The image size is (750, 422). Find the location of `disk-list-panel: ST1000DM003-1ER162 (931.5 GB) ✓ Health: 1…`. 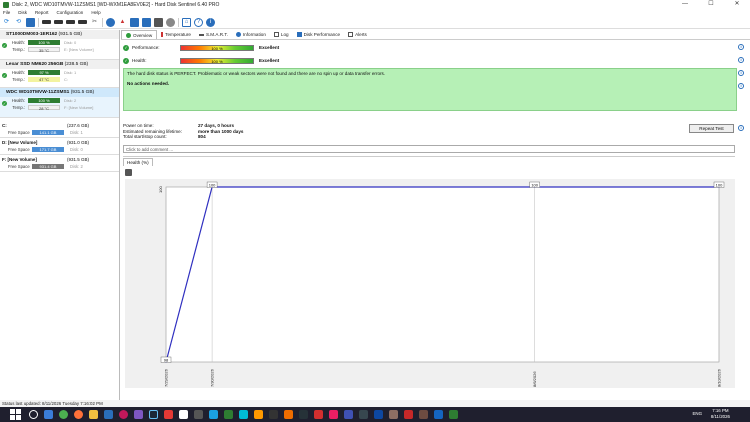

disk-list-panel: ST1000DM003-1ER162 (931.5 GB) ✓ Health: 1… is located at coordinates (60, 215).